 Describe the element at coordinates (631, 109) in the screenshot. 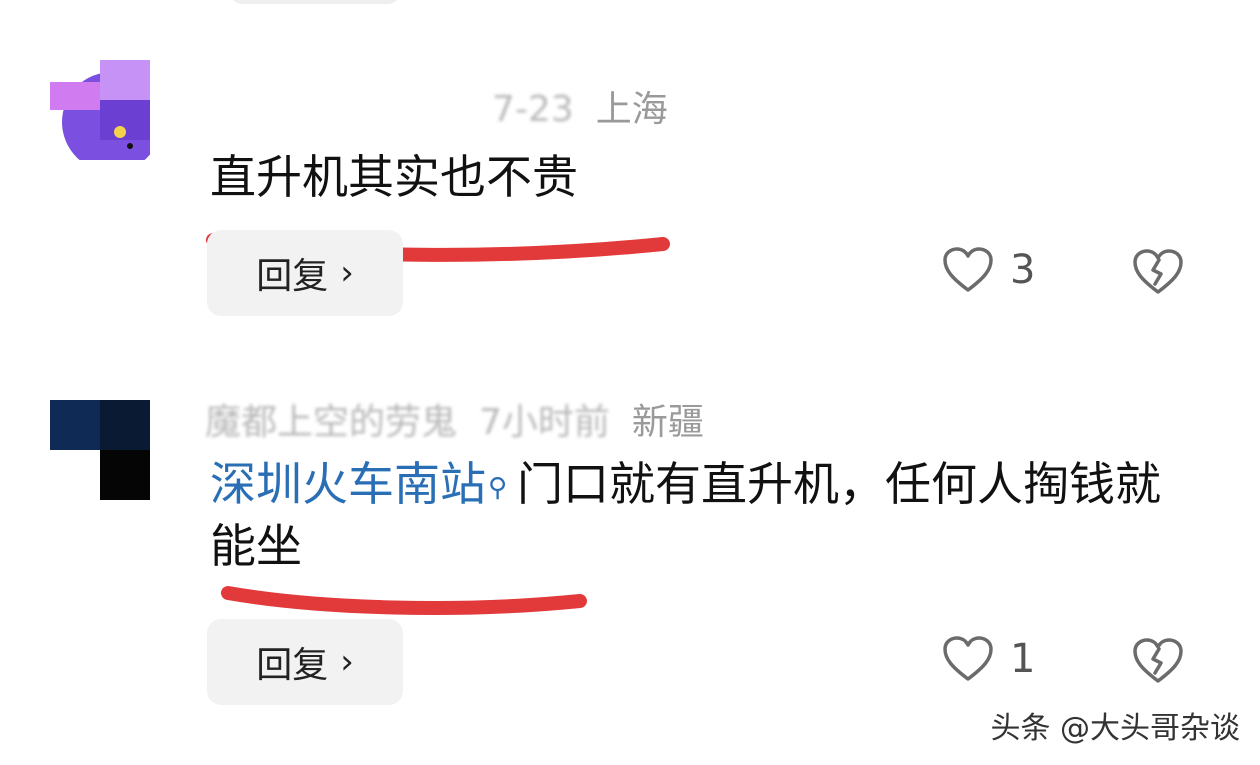

I see `comment-location: 上海` at that location.